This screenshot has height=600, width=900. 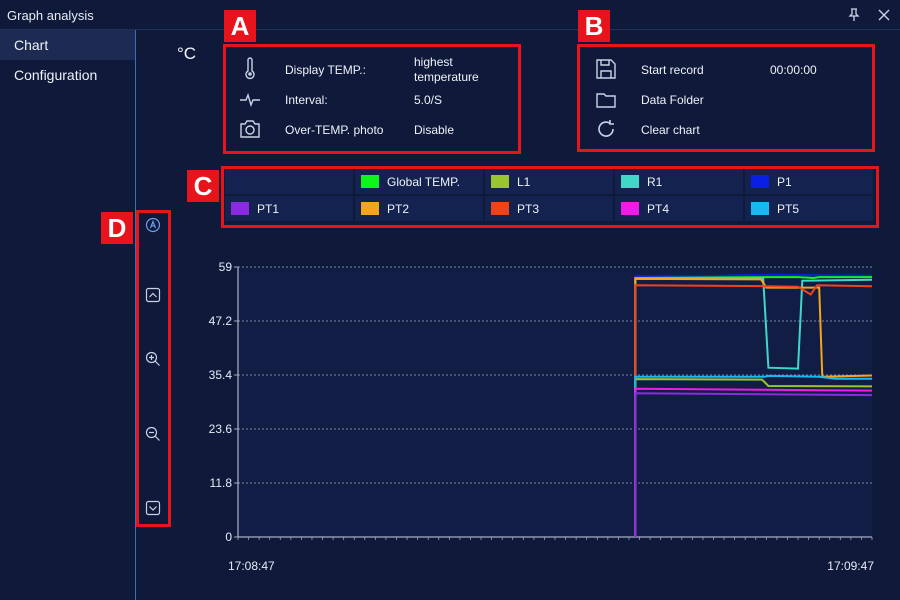 What do you see at coordinates (433, 62) in the screenshot?
I see `display-temp-value-line1: highest` at bounding box center [433, 62].